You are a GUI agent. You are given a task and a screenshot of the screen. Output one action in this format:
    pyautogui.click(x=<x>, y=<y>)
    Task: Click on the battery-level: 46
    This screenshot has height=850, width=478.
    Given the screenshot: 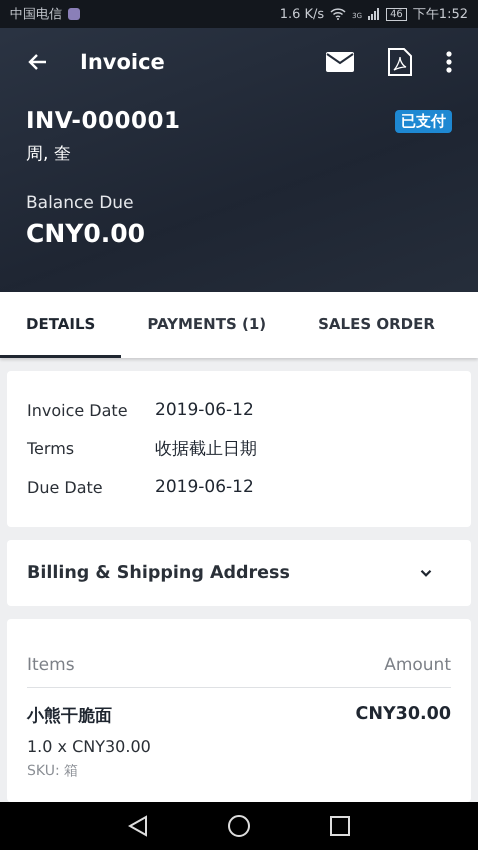 What is the action you would take?
    pyautogui.click(x=396, y=14)
    